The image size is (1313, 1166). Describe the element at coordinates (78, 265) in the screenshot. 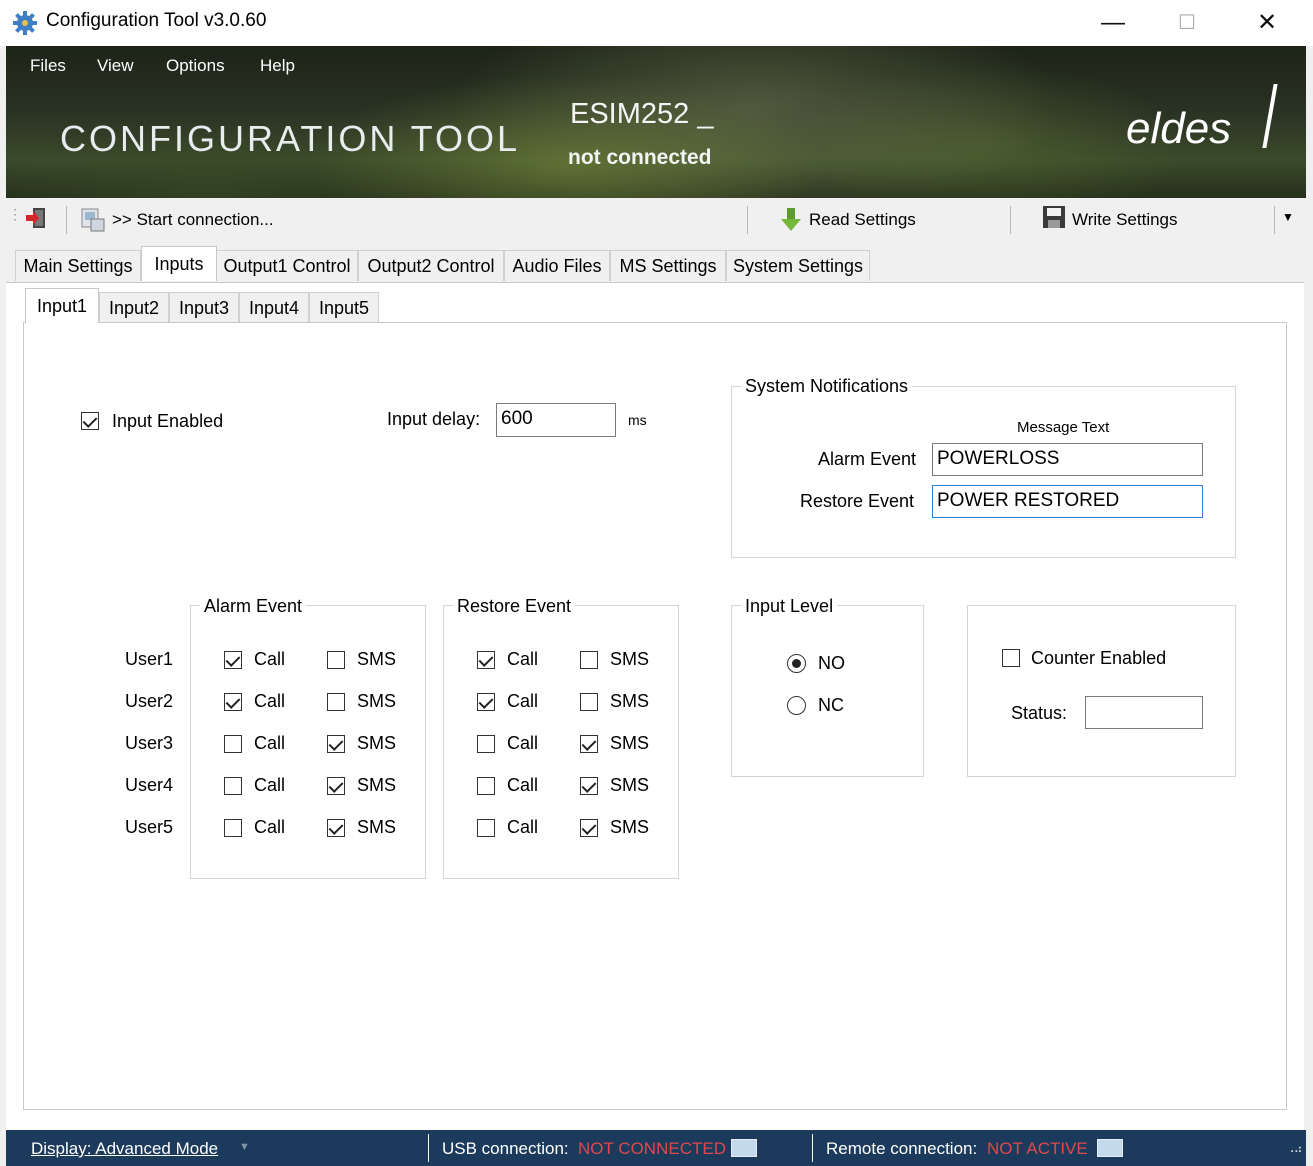

I see `tab-main-settings: Main Settings` at that location.